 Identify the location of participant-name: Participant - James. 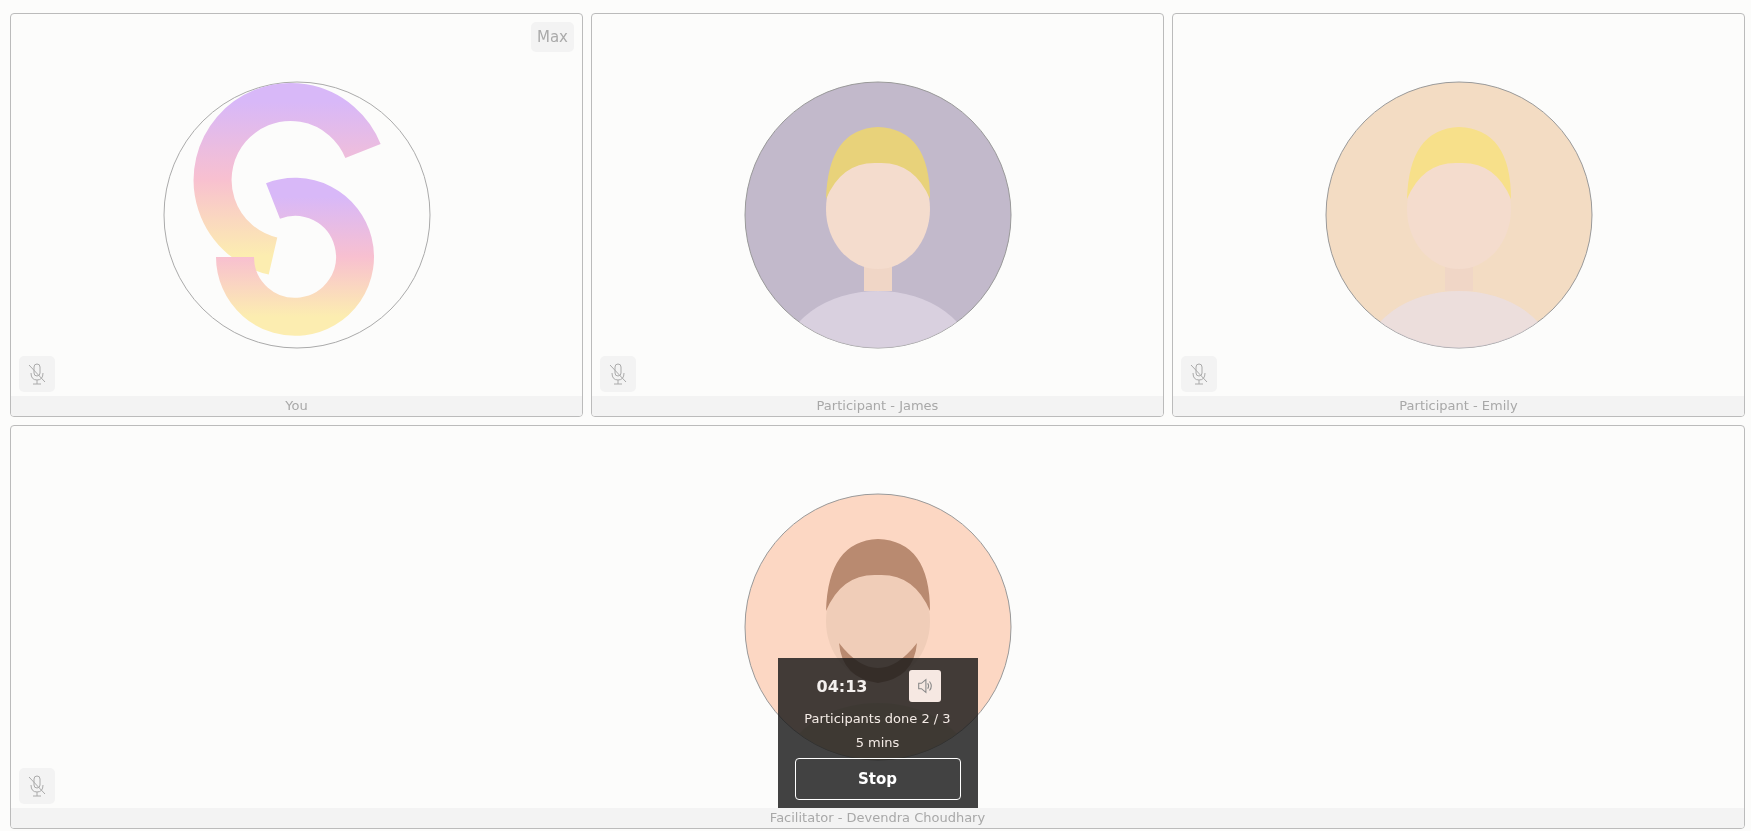
(877, 406).